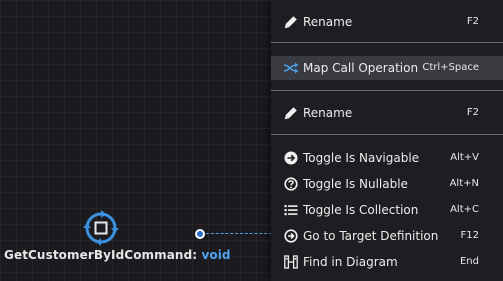 The width and height of the screenshot is (503, 281). Describe the element at coordinates (200, 234) in the screenshot. I see `connection-point` at that location.